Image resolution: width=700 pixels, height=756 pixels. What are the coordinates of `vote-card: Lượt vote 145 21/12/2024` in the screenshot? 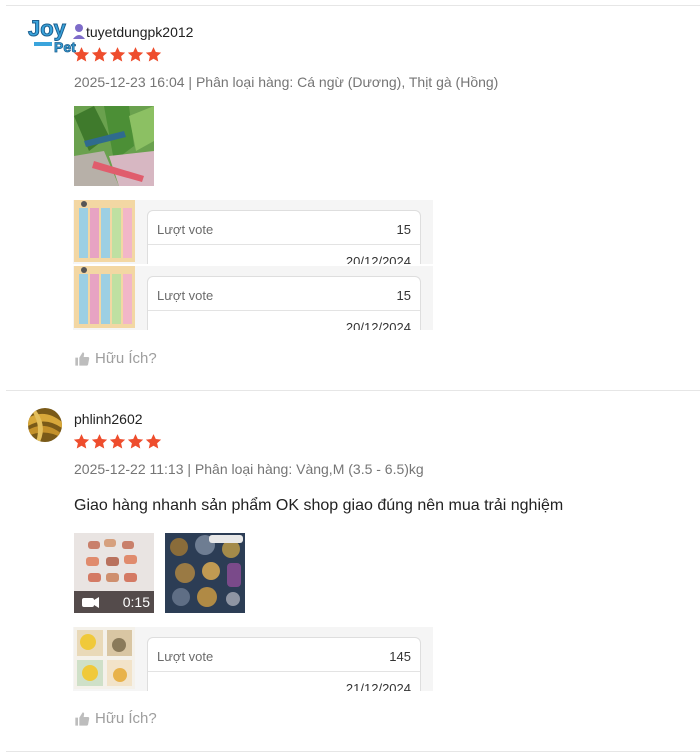 It's located at (253, 659).